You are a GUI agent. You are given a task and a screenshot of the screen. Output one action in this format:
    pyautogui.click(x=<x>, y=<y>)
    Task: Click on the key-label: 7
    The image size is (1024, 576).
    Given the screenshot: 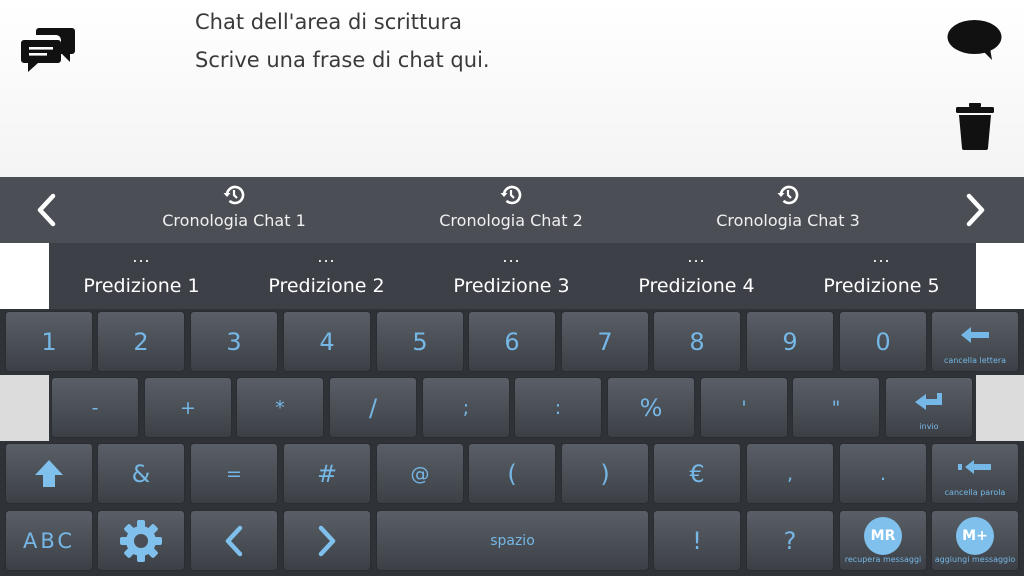 What is the action you would take?
    pyautogui.click(x=605, y=341)
    